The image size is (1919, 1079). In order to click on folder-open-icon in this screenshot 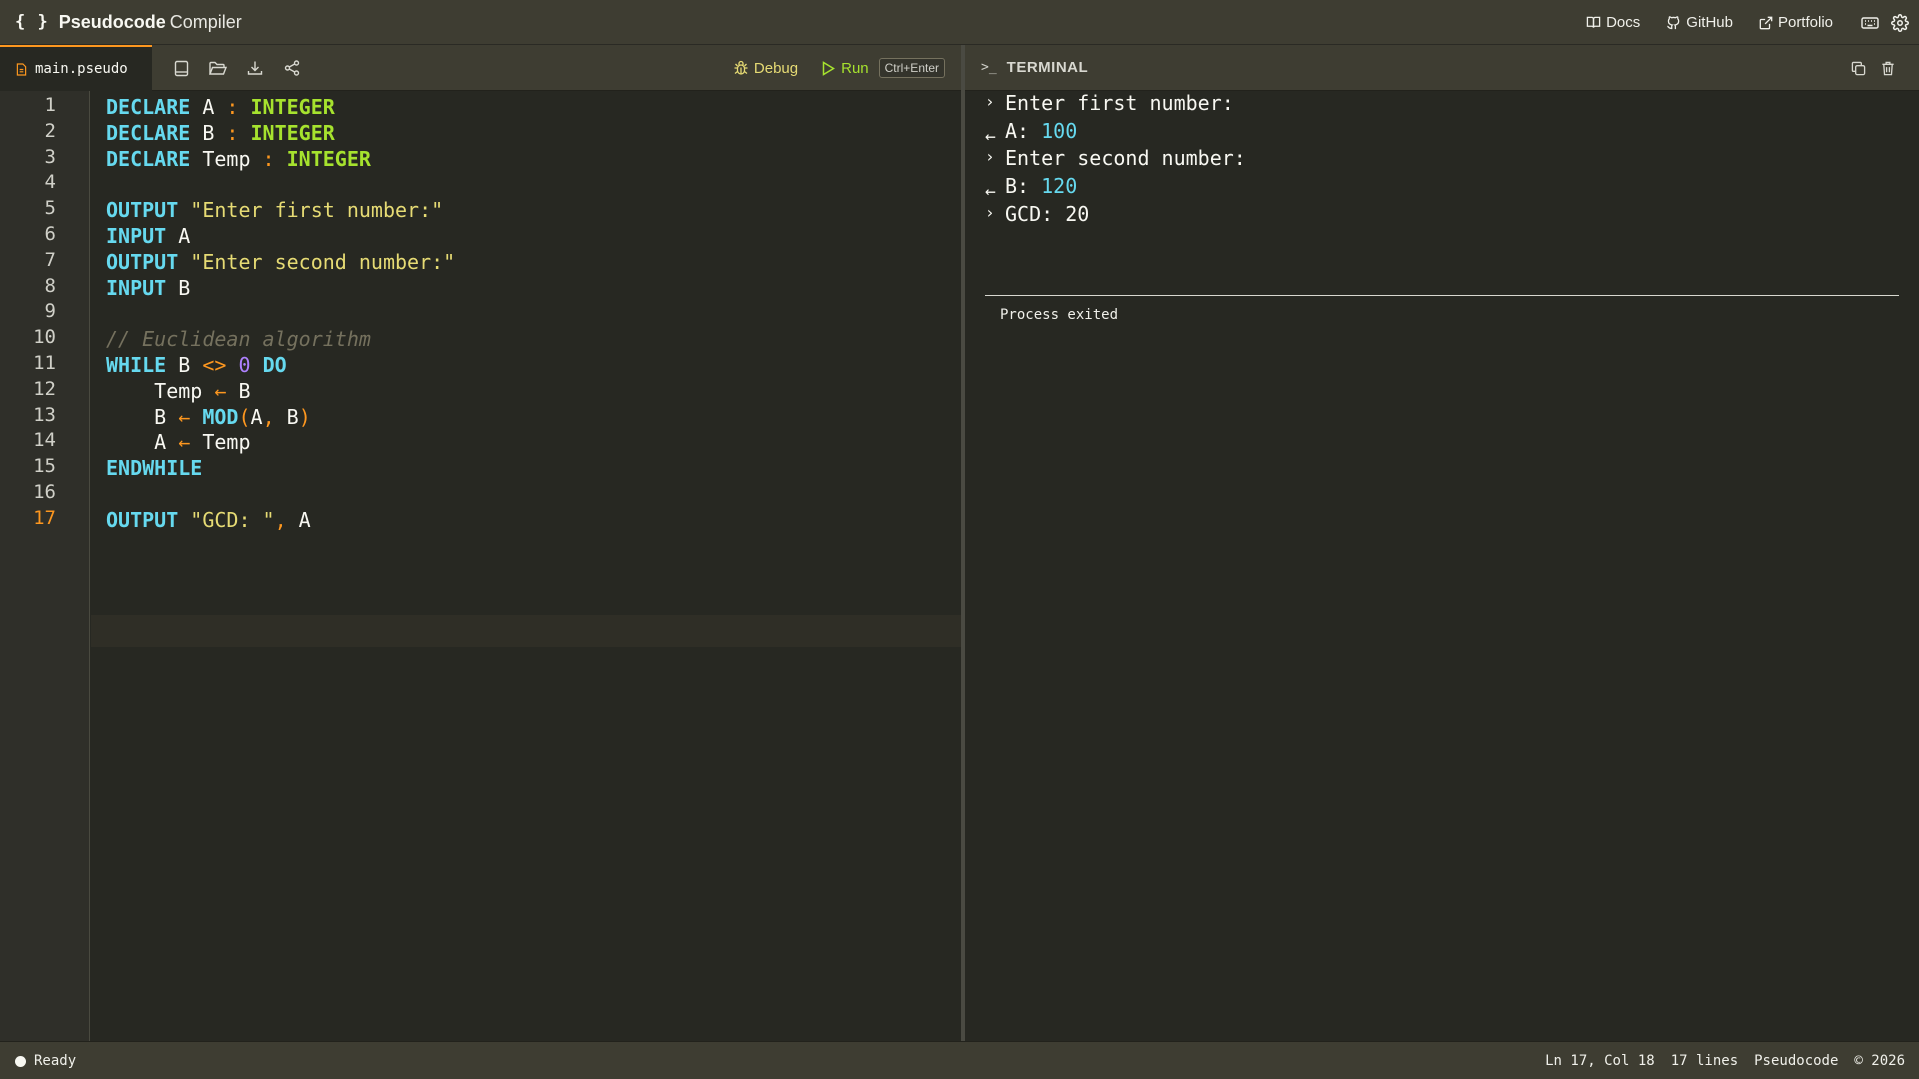, I will do `click(218, 68)`.